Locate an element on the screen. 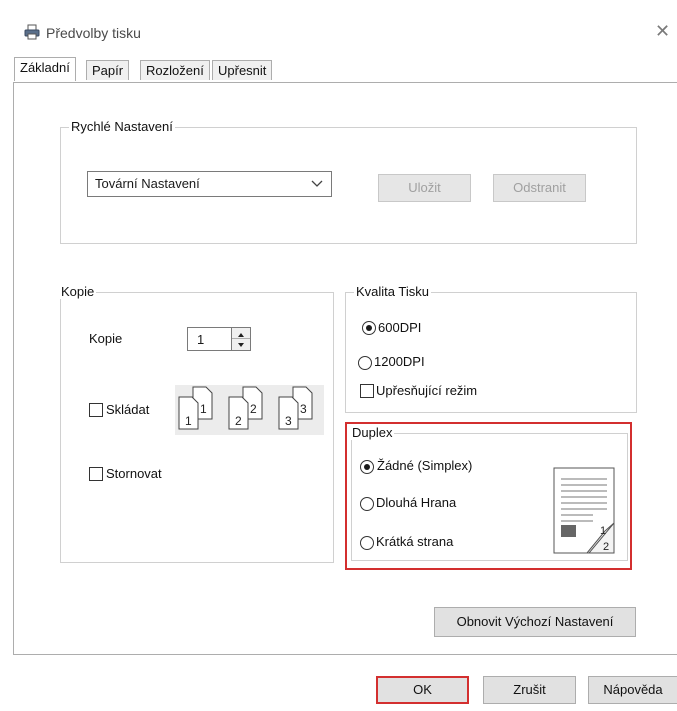  copies-stepper is located at coordinates (241, 339).